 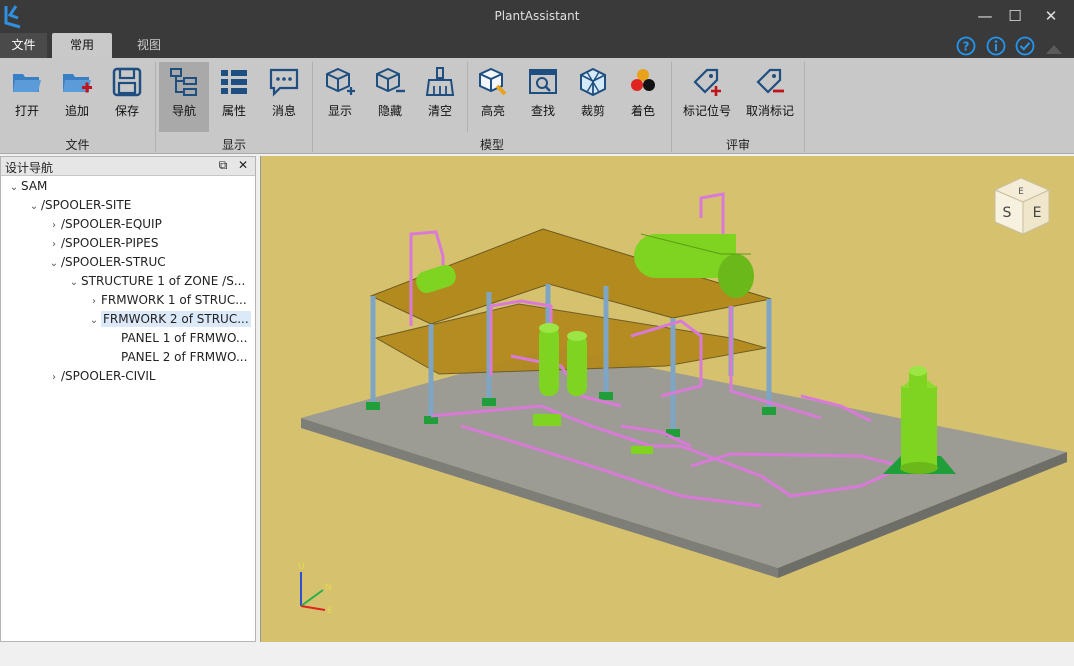 I want to click on save-icon, so click(x=127, y=82).